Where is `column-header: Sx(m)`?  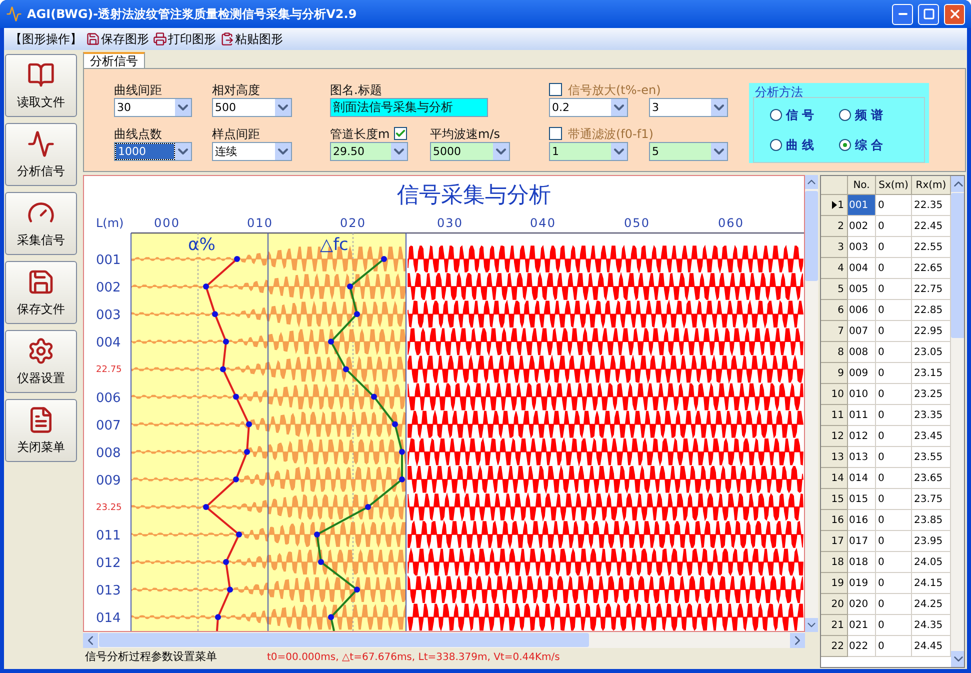
column-header: Sx(m) is located at coordinates (894, 185).